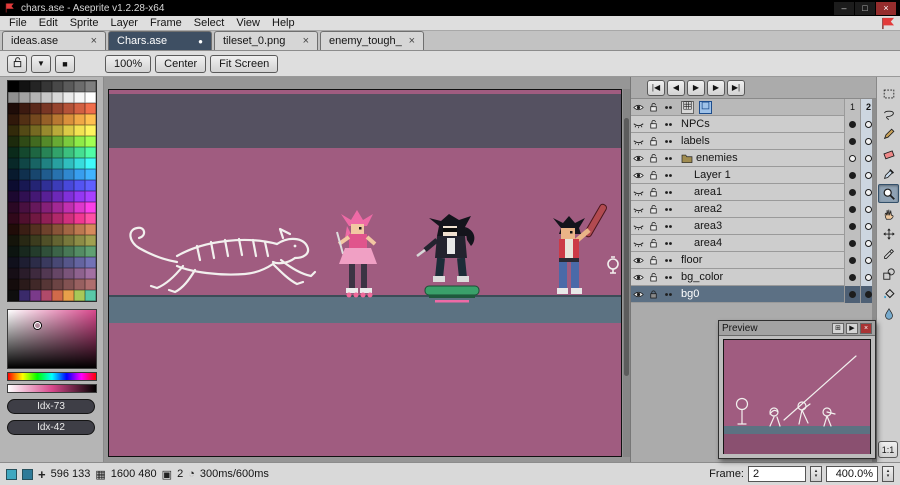  What do you see at coordinates (638, 260) in the screenshot?
I see `eye-open-icon` at bounding box center [638, 260].